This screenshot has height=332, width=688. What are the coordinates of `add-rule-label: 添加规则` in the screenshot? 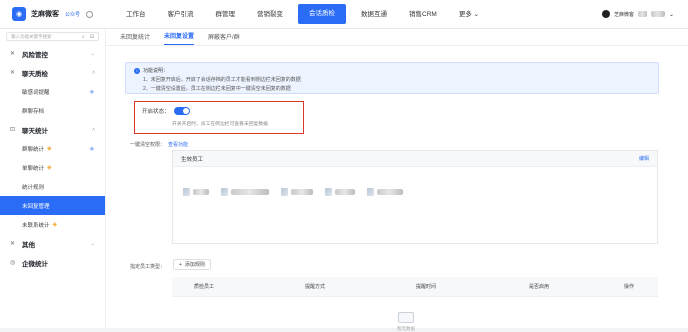 It's located at (194, 265).